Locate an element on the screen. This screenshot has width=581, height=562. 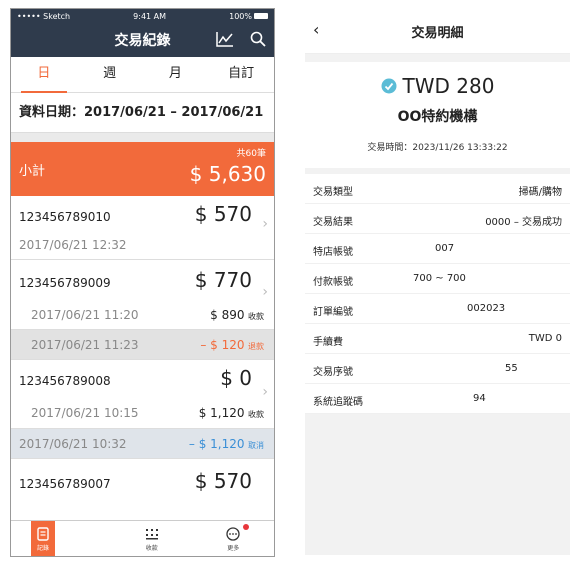
chart-icon is located at coordinates (225, 39).